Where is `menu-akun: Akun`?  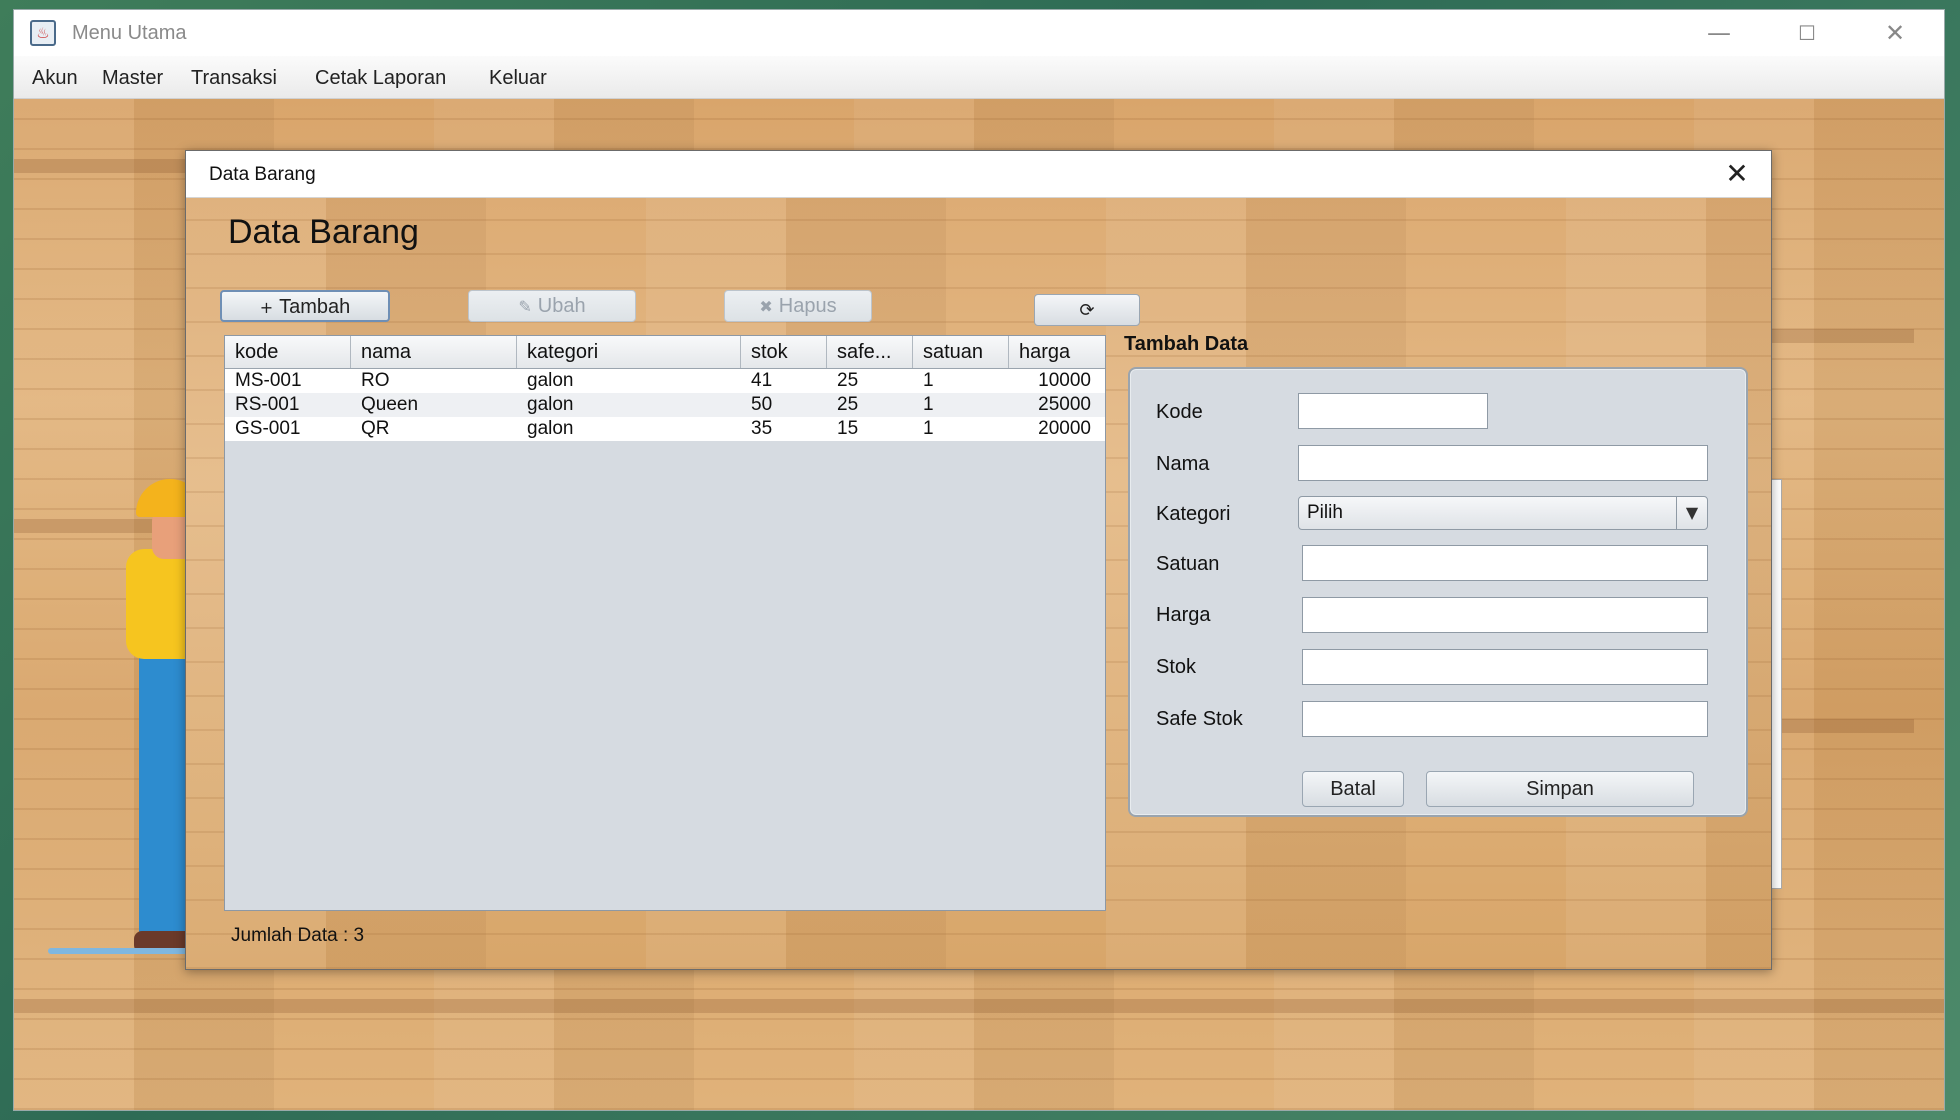
menu-akun: Akun is located at coordinates (55, 78).